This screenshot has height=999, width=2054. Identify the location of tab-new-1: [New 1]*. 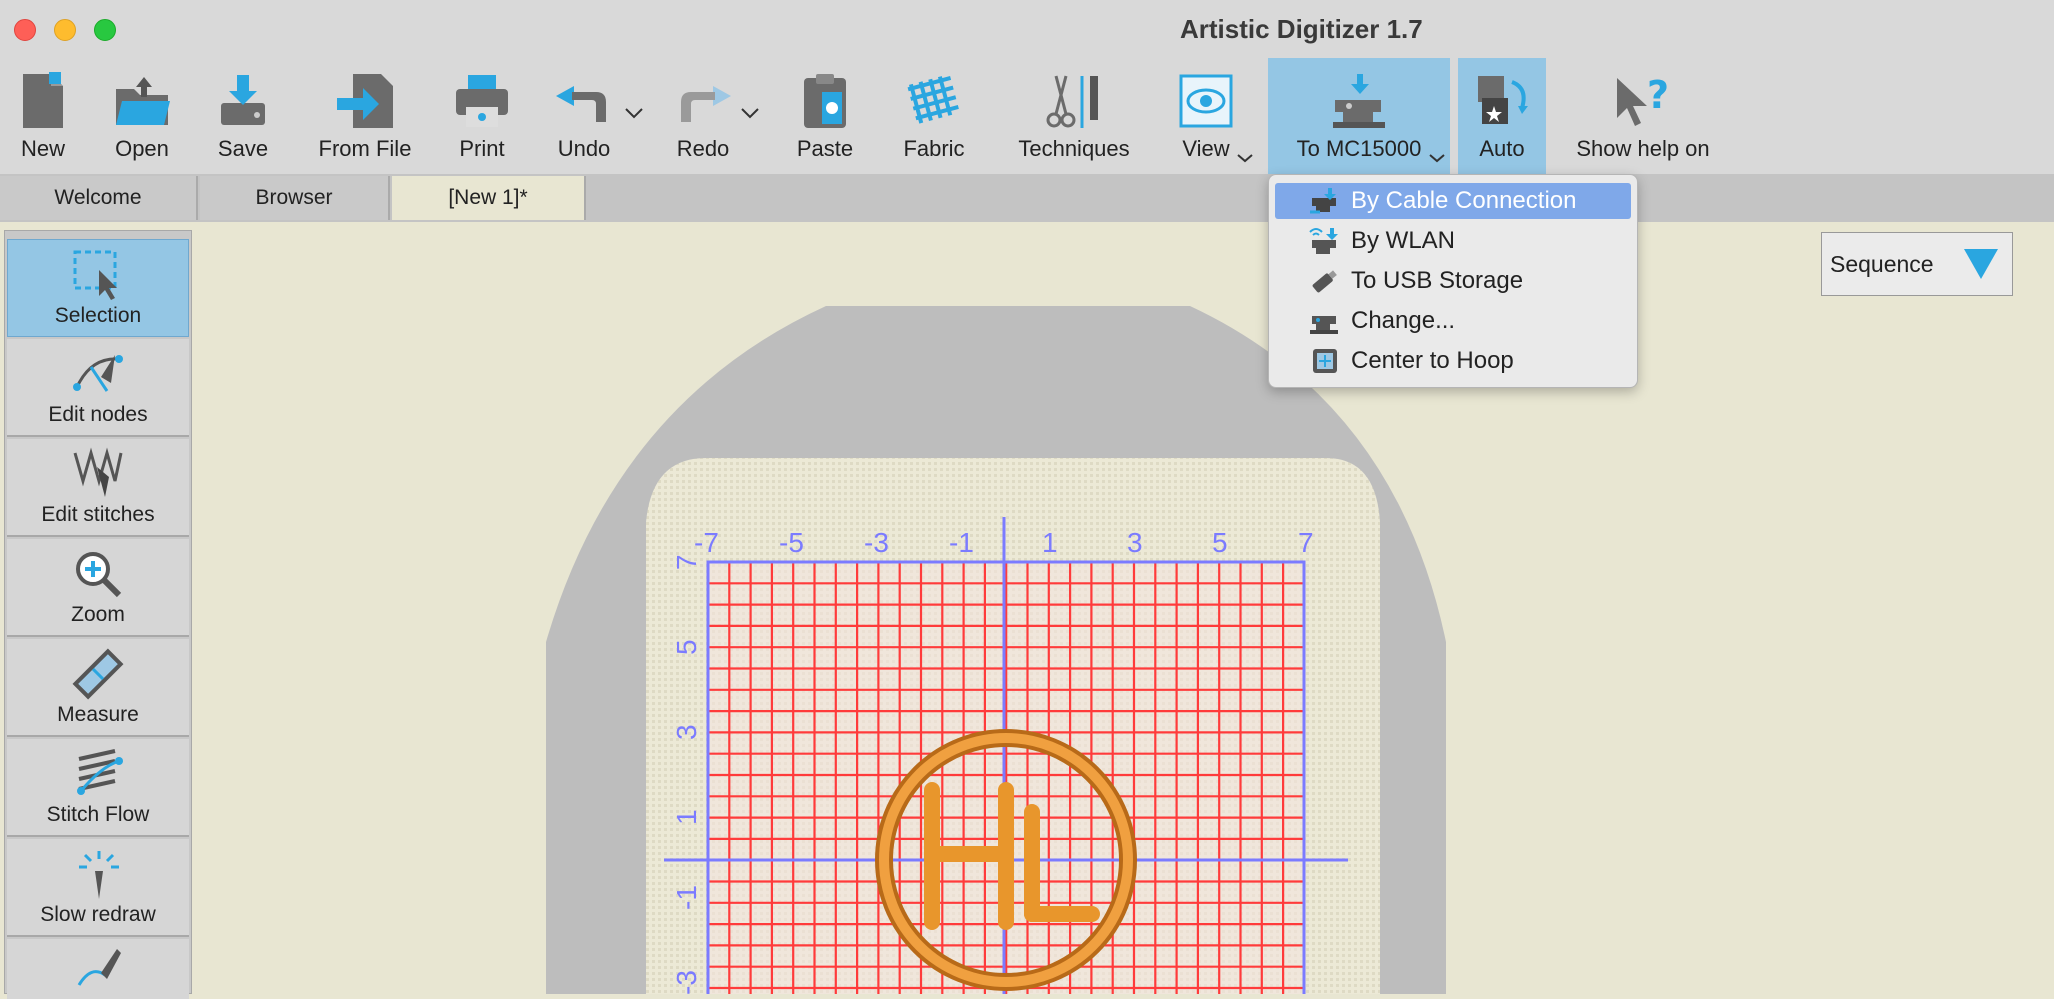
(488, 198).